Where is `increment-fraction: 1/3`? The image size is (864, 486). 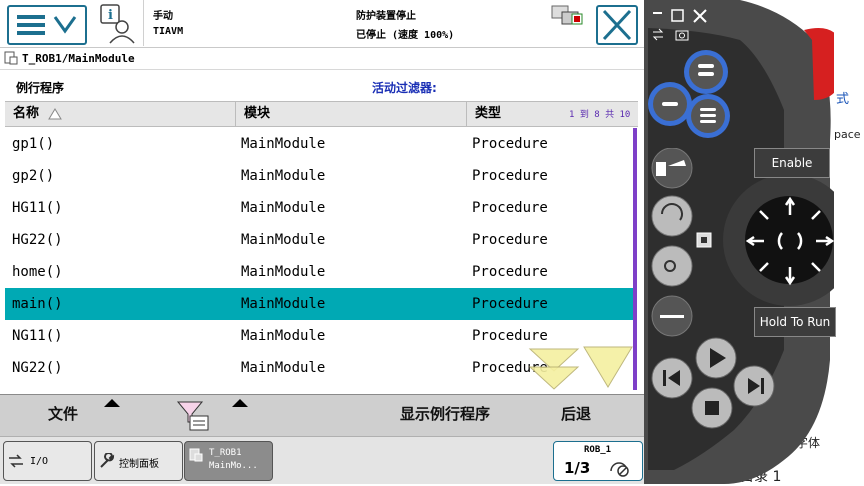 increment-fraction: 1/3 is located at coordinates (577, 468).